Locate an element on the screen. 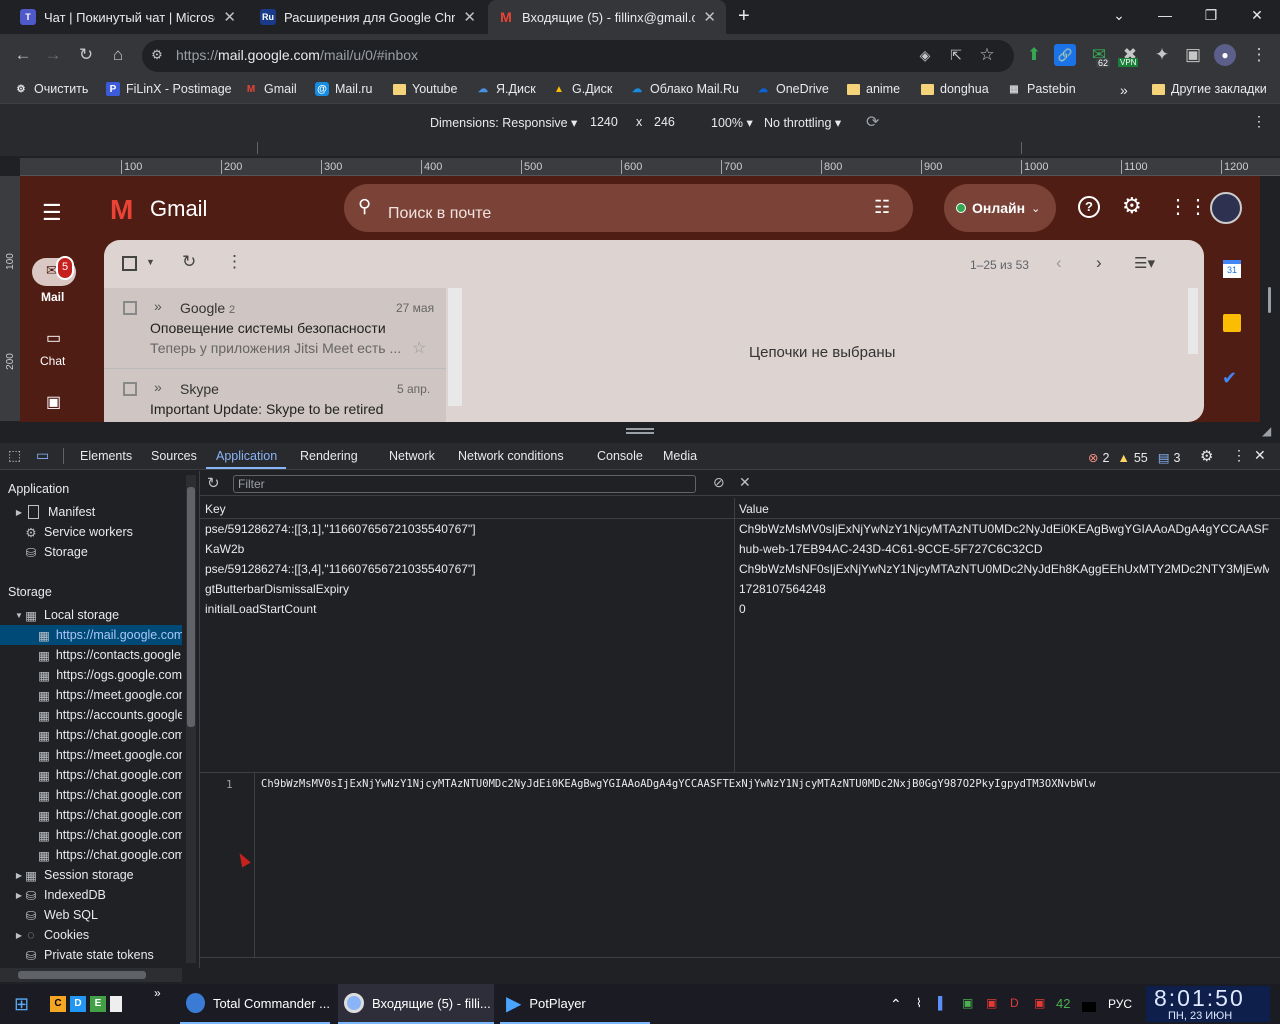 This screenshot has width=1280, height=1024. row-value: 1728107564248 is located at coordinates (1004, 589).